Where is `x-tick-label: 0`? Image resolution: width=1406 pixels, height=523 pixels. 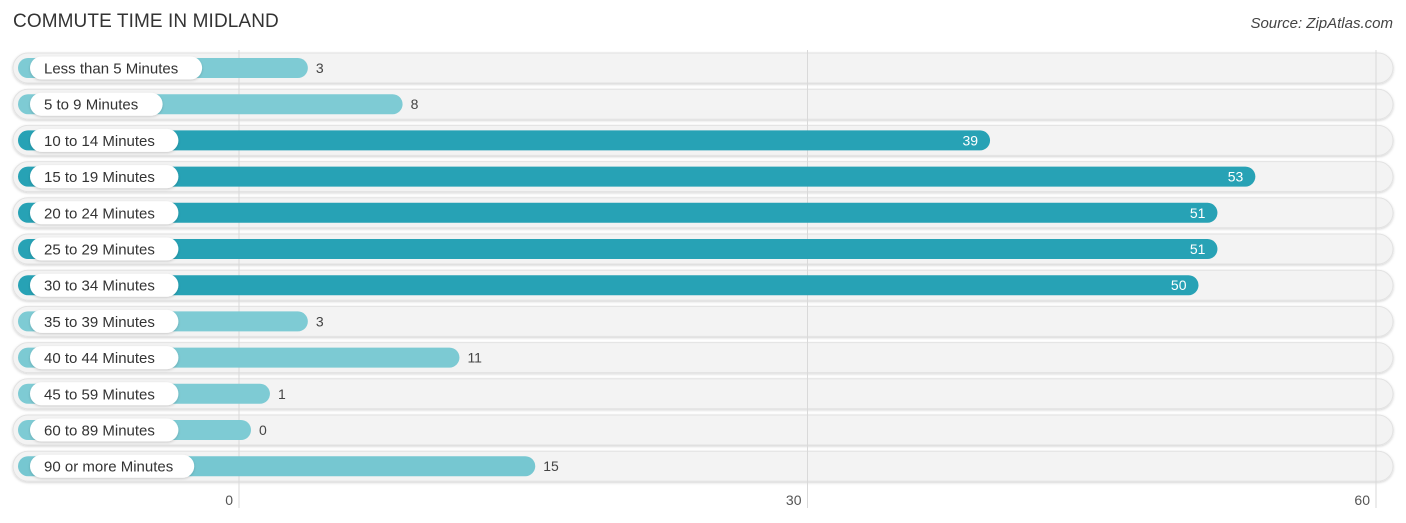
x-tick-label: 0 is located at coordinates (229, 500).